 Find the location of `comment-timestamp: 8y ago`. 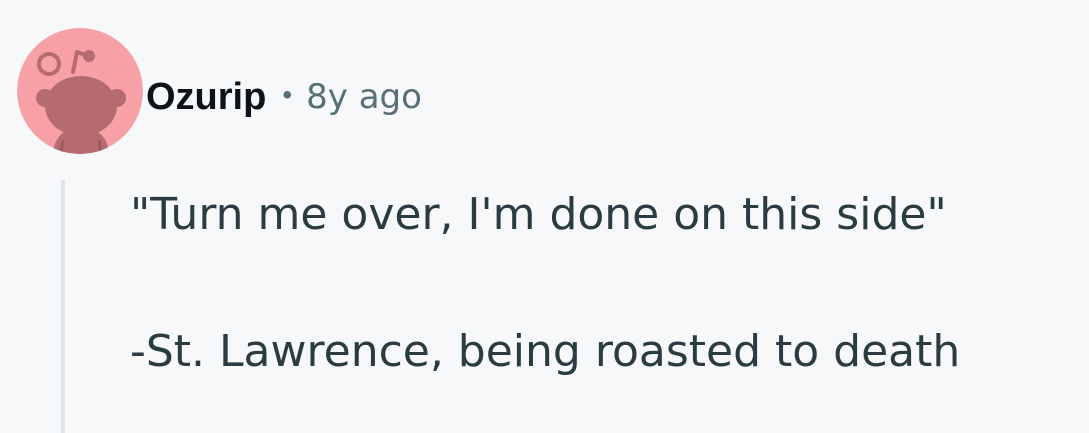

comment-timestamp: 8y ago is located at coordinates (364, 97).